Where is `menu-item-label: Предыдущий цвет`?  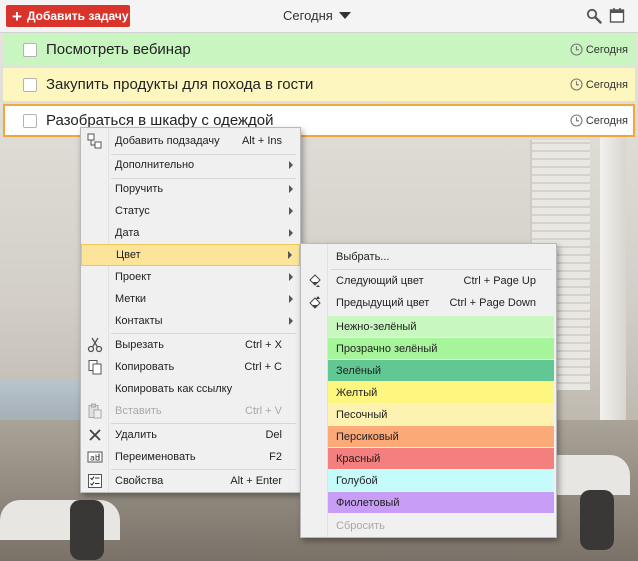 menu-item-label: Предыдущий цвет is located at coordinates (383, 303).